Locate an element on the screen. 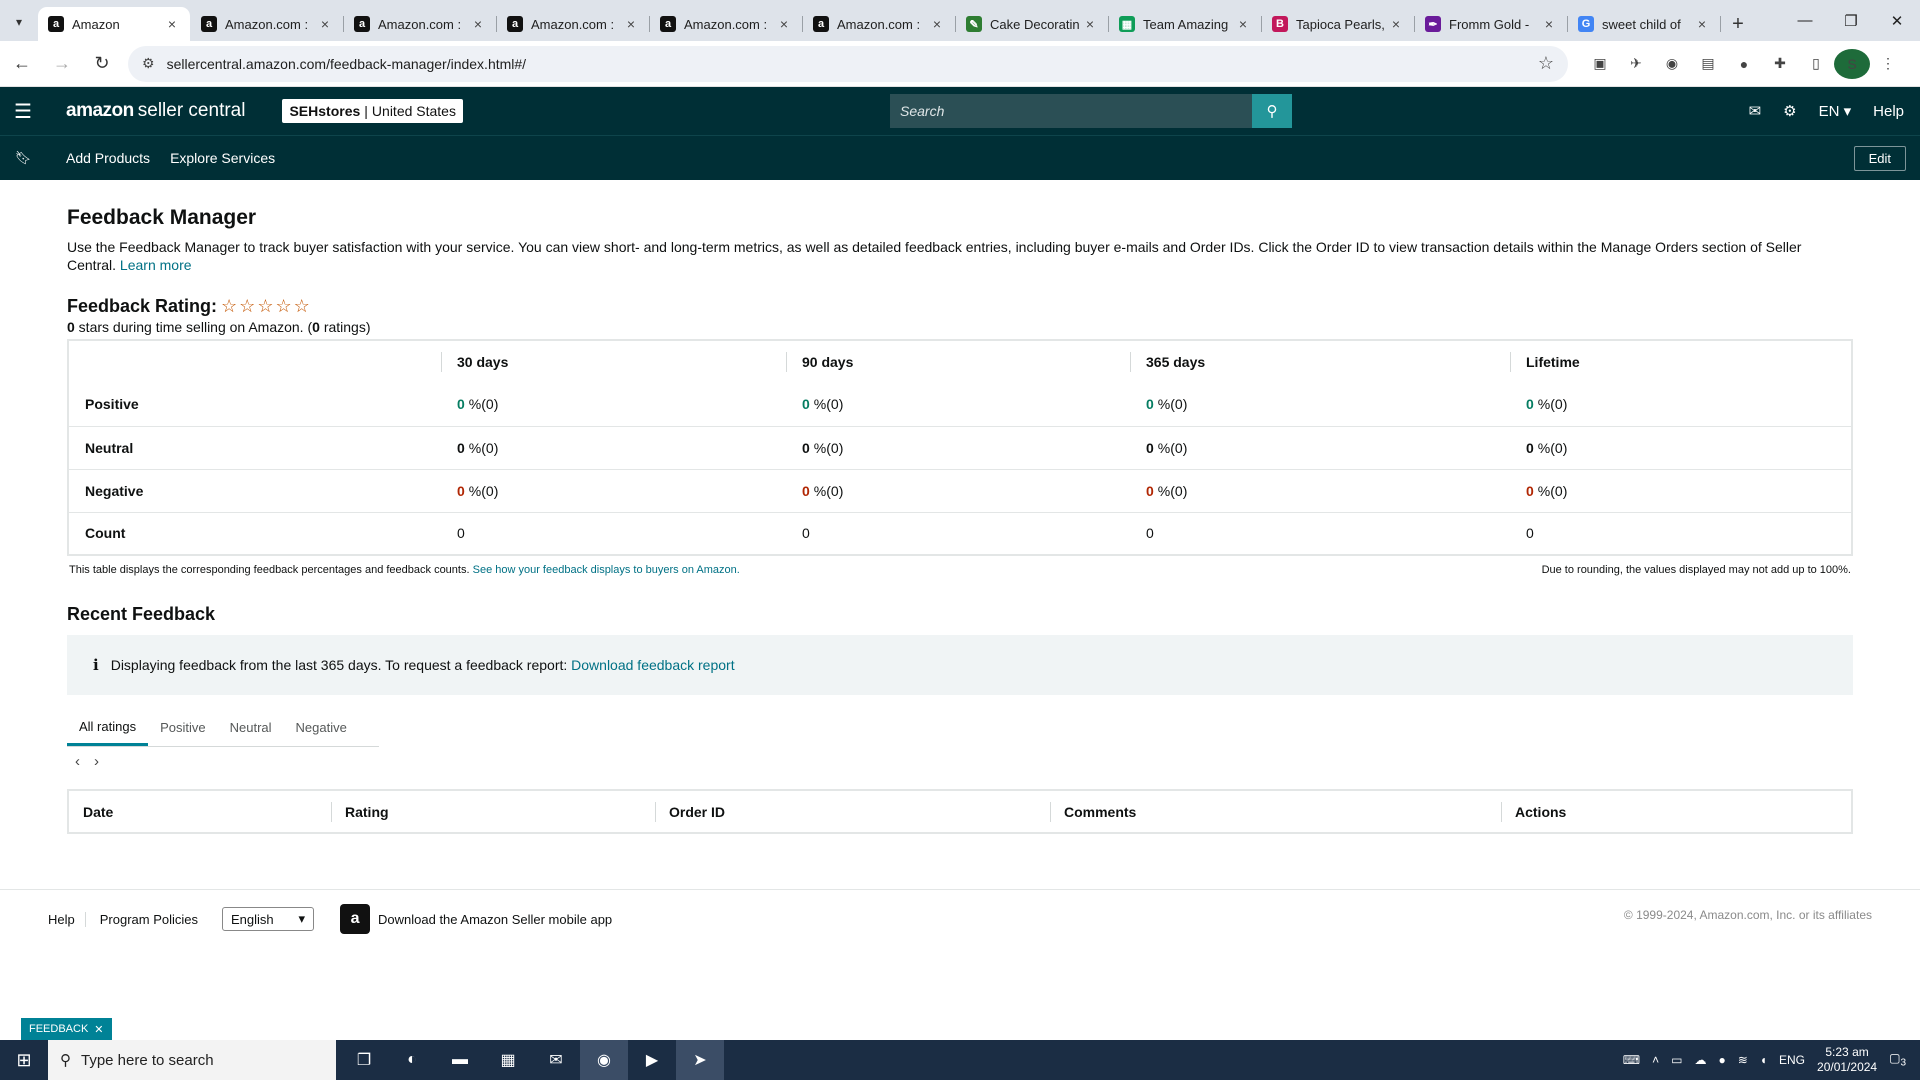 Image resolution: width=1920 pixels, height=1080 pixels. mail-app-icon: ✉ is located at coordinates (556, 1060).